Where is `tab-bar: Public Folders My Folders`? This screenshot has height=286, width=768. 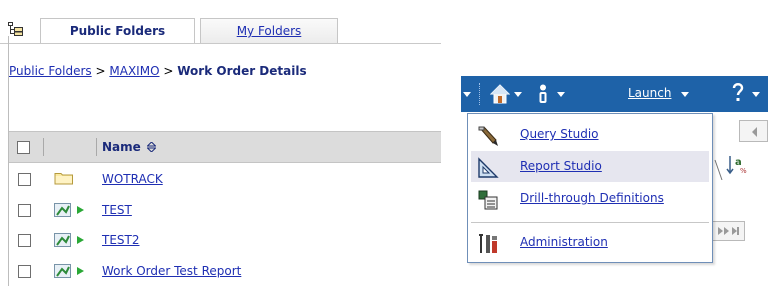
tab-bar: Public Folders My Folders is located at coordinates (220, 22).